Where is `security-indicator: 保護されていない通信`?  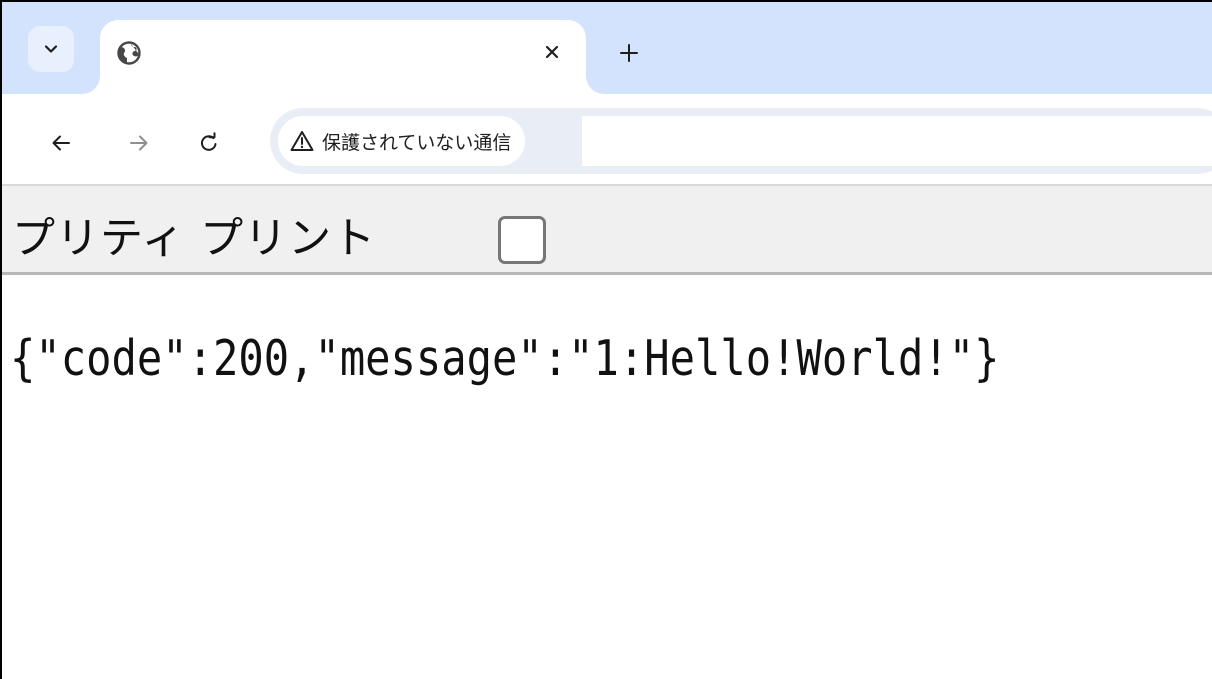 security-indicator: 保護されていない通信 is located at coordinates (402, 141).